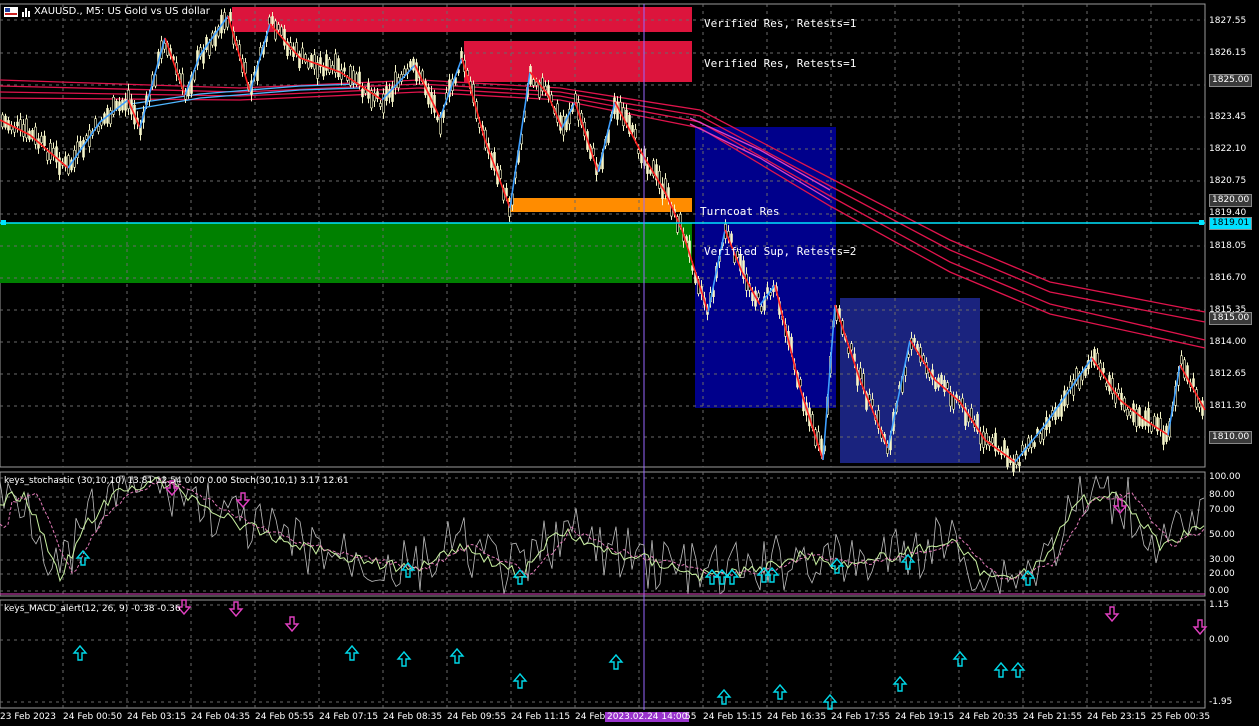  I want to click on time-label: 24 Feb 05:55, so click(285, 717).